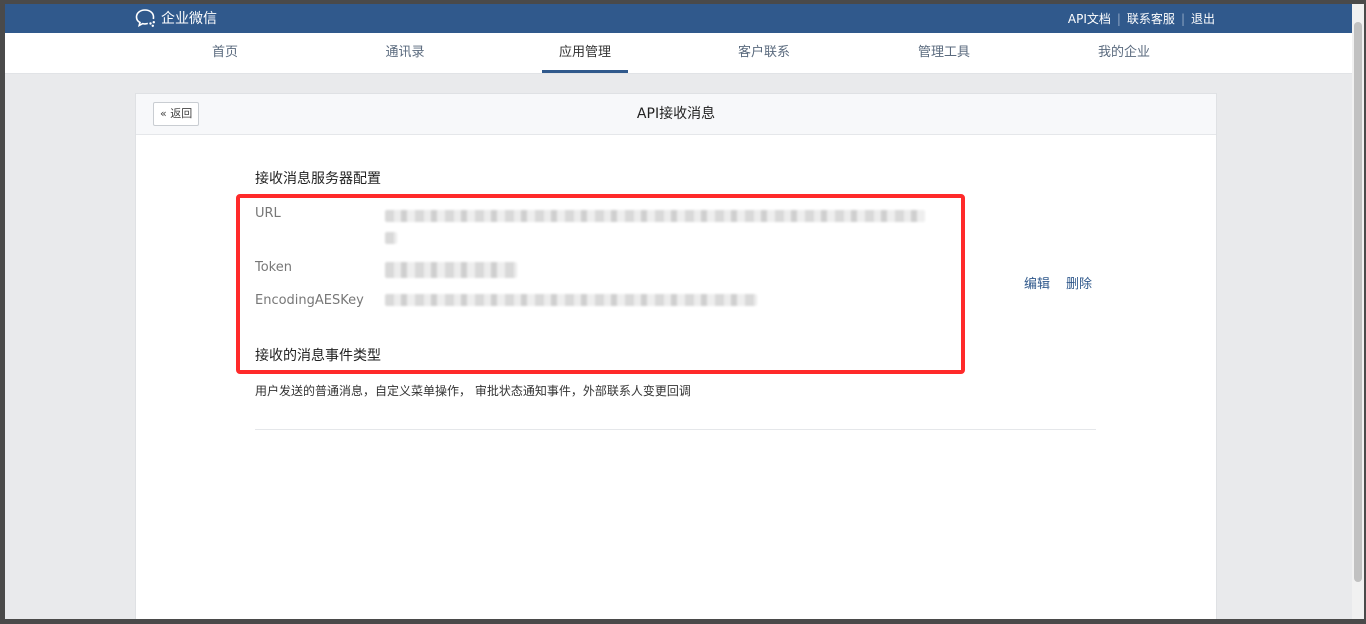 The width and height of the screenshot is (1366, 624). Describe the element at coordinates (1124, 53) in the screenshot. I see `nav-item-my-enterprise: 我的企业` at that location.